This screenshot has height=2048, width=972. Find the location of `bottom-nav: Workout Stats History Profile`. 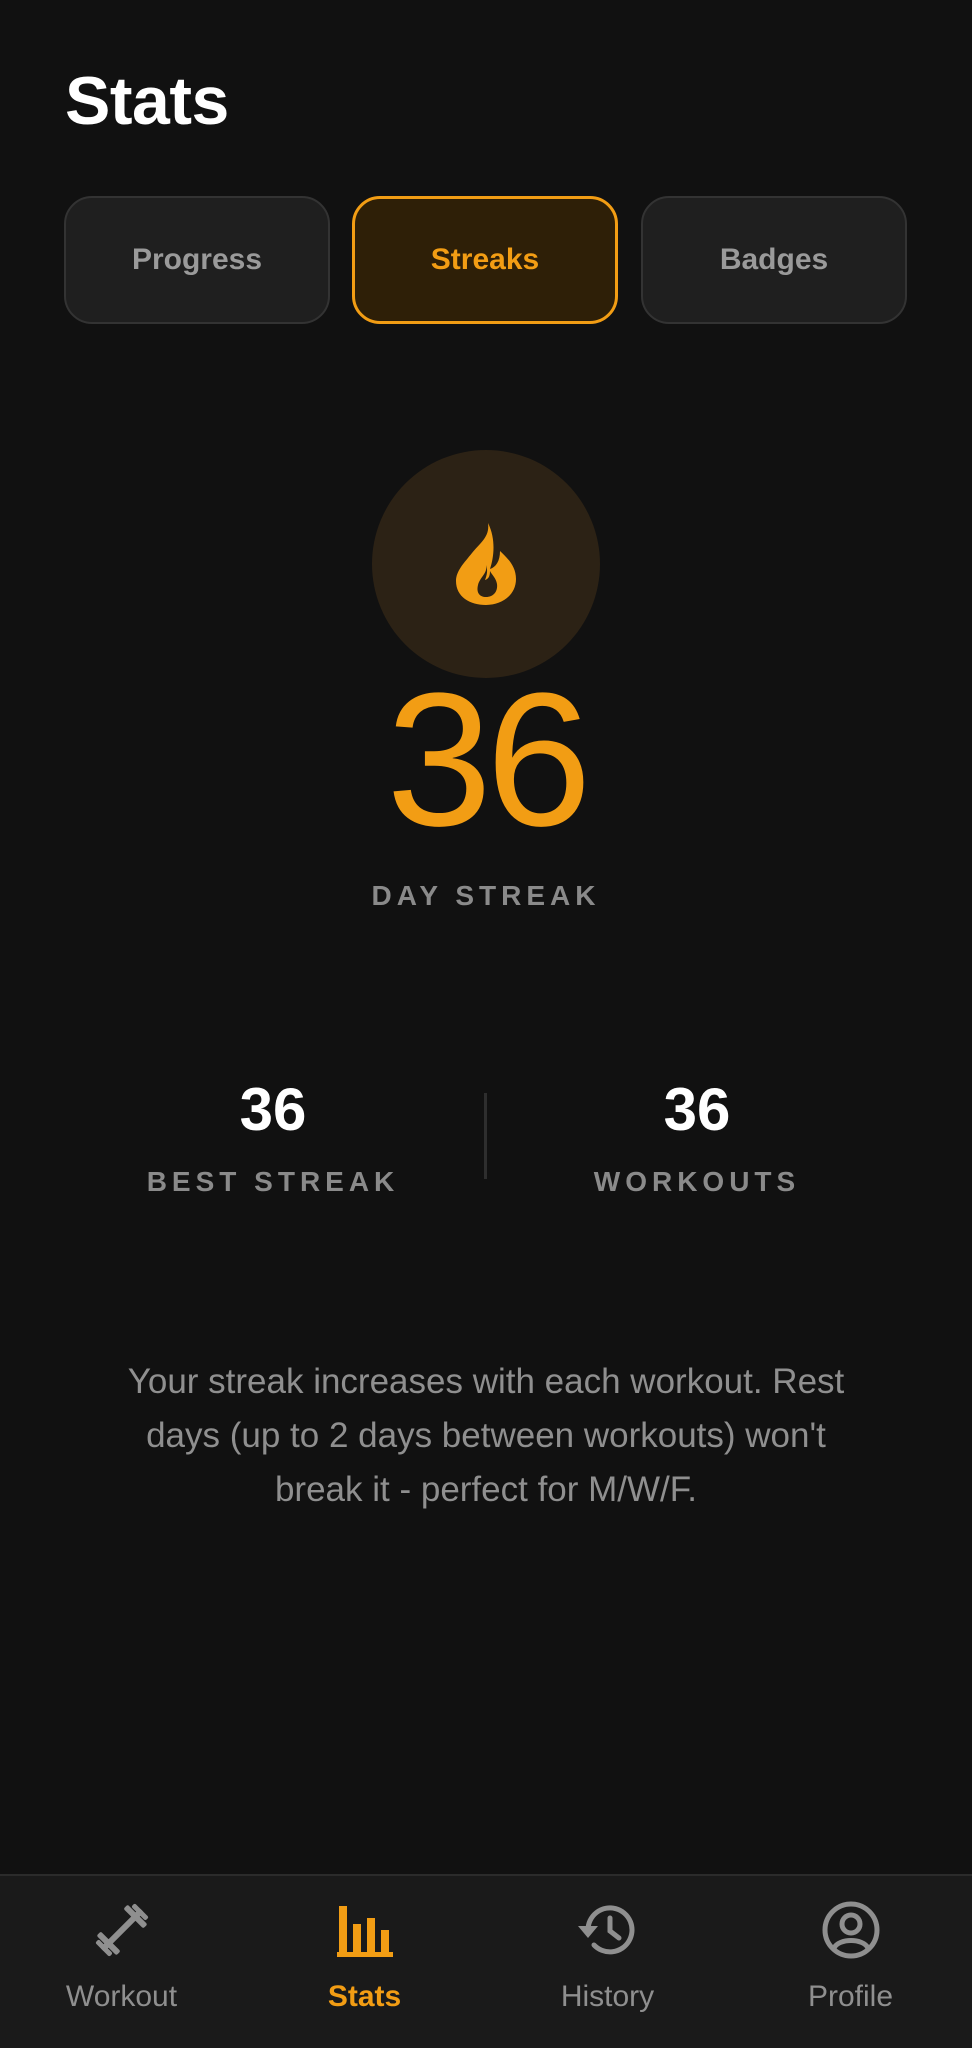

bottom-nav: Workout Stats History Profile is located at coordinates (486, 1961).